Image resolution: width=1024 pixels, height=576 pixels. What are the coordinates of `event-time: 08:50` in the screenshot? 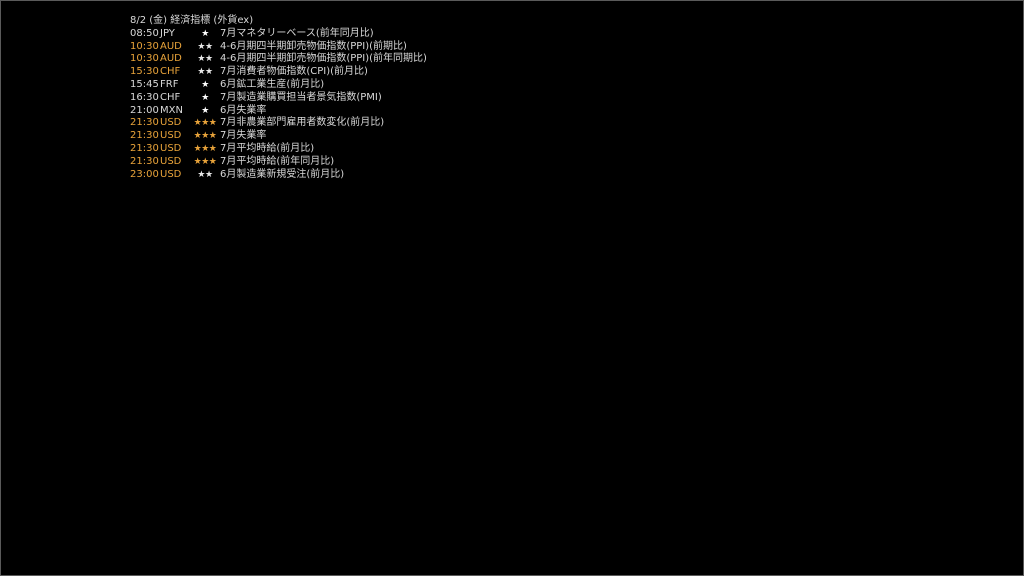 It's located at (144, 33).